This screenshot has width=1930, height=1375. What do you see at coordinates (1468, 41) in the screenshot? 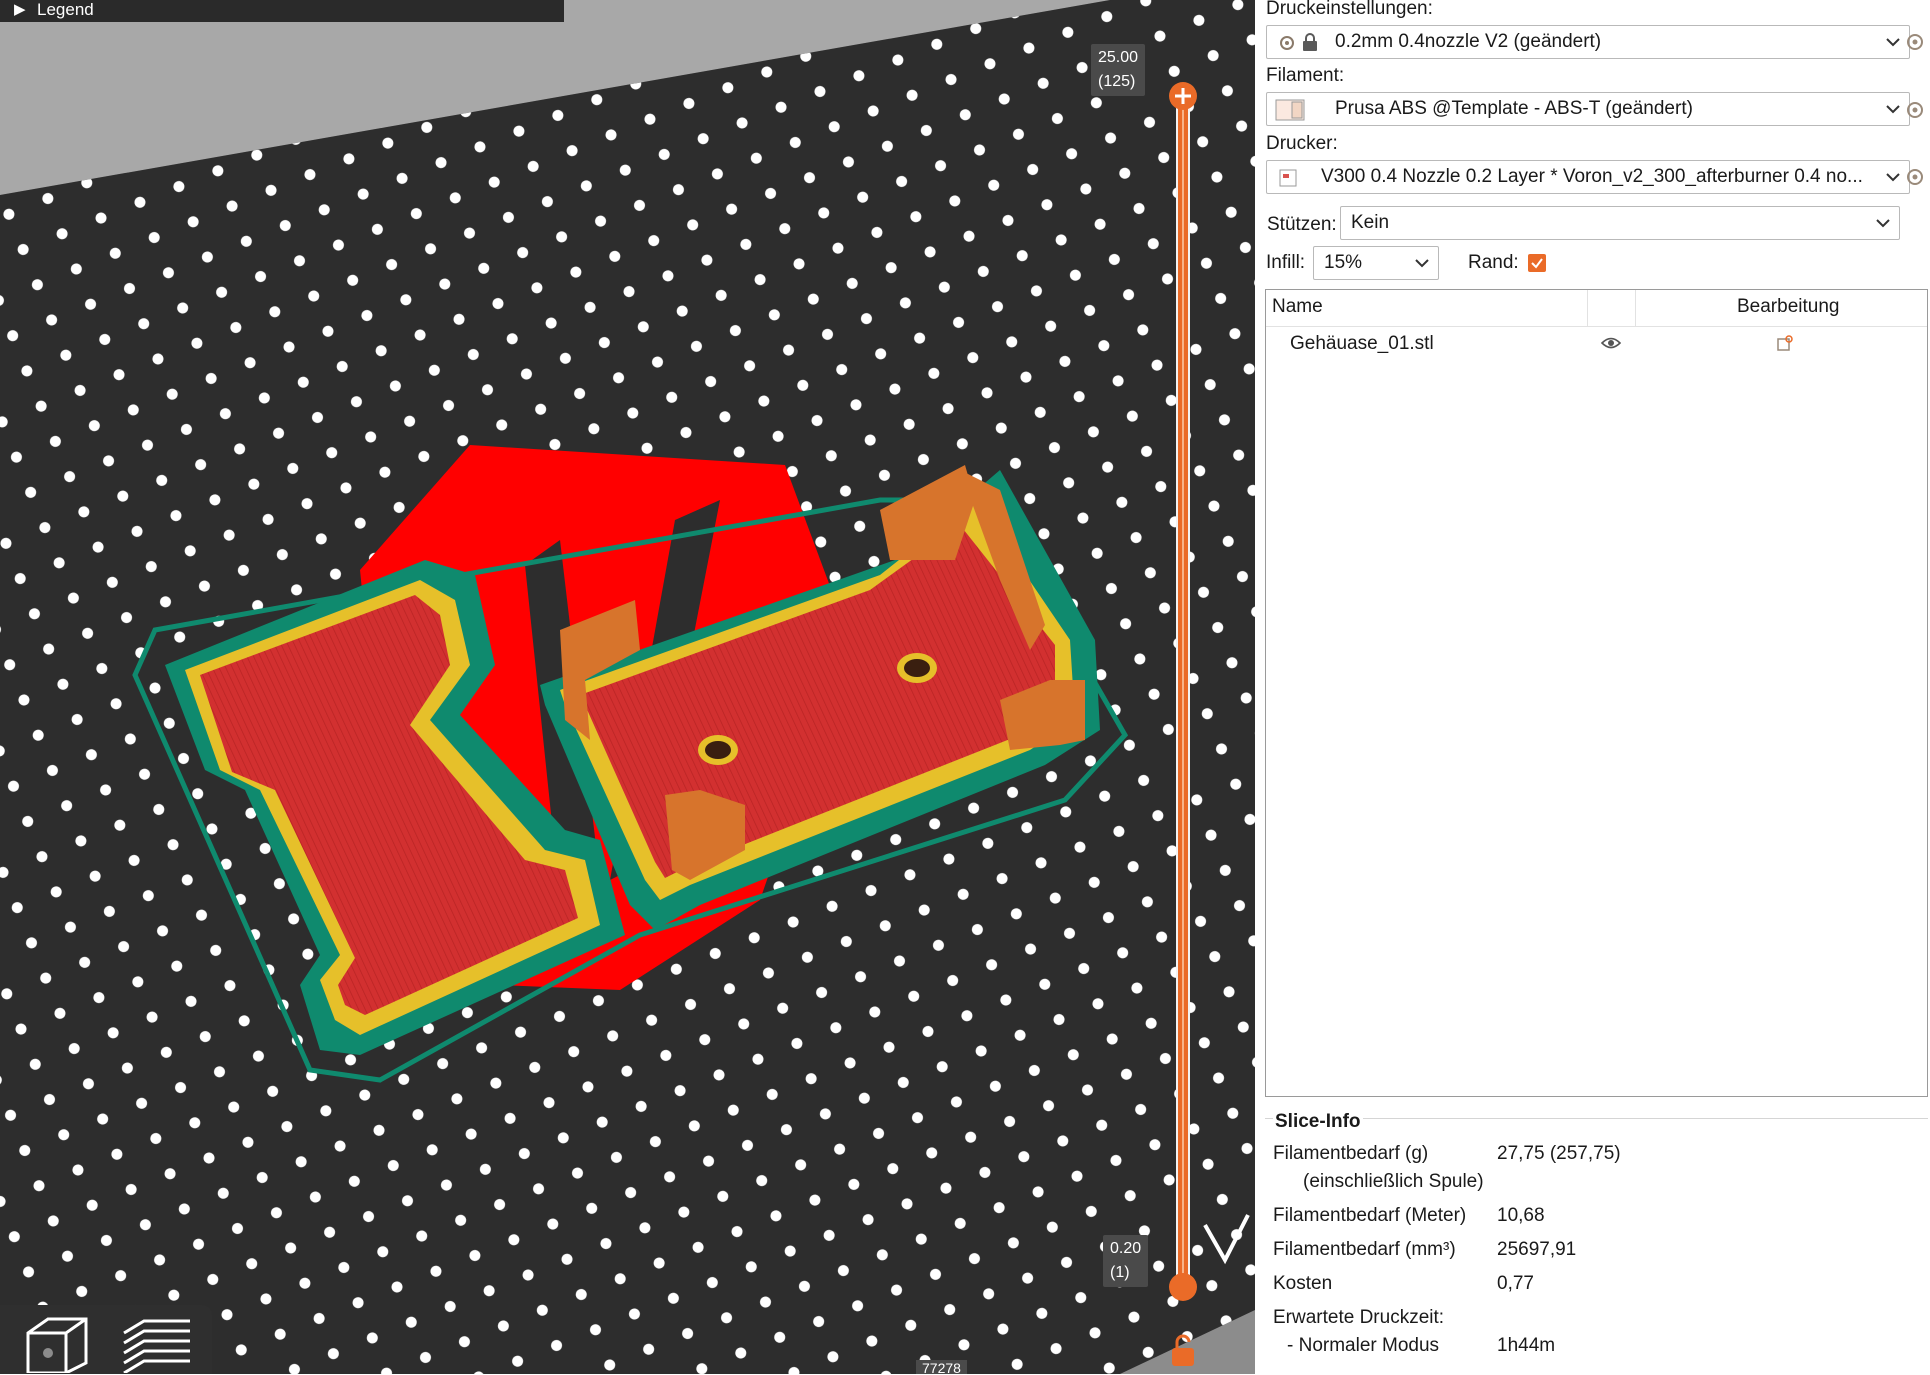
I see `print-settings-value: 0.2mm 0.4nozzle V2 (geändert)` at bounding box center [1468, 41].